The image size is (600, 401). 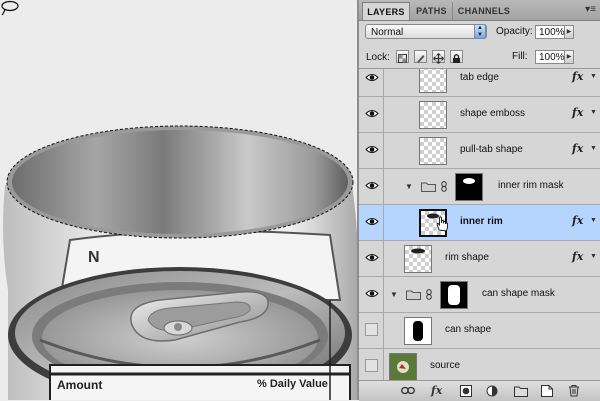 I want to click on layers-panel-footer: fx, so click(x=479, y=390).